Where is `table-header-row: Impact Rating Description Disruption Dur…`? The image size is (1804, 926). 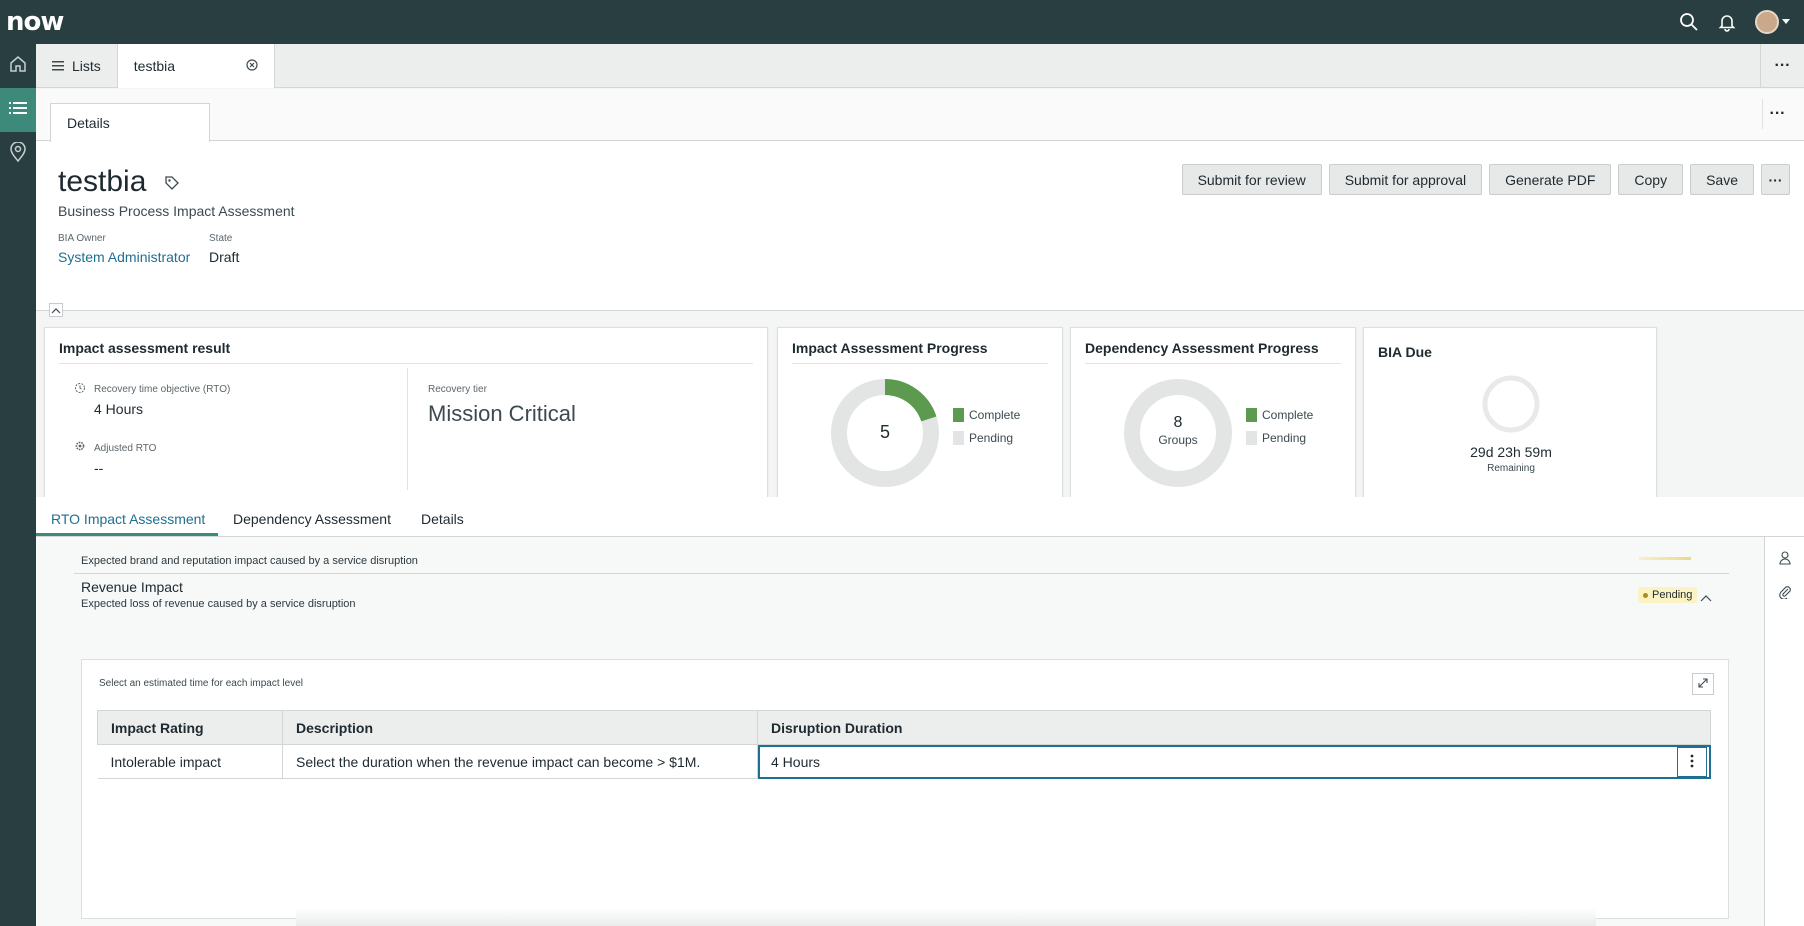 table-header-row: Impact Rating Description Disruption Dur… is located at coordinates (904, 727).